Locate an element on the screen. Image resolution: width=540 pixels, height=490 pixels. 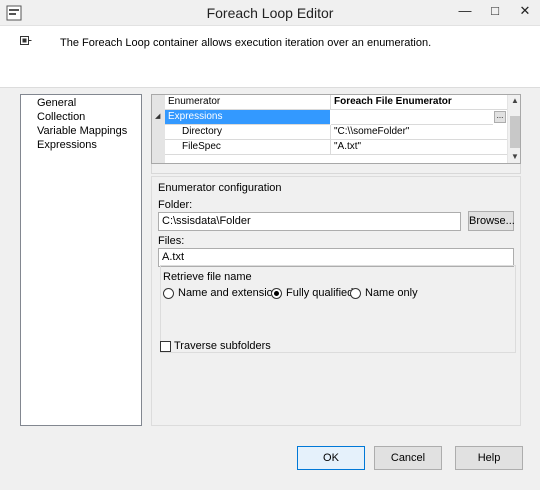
nav-item-variable-mappings: Variable Mappings is located at coordinates (82, 131).